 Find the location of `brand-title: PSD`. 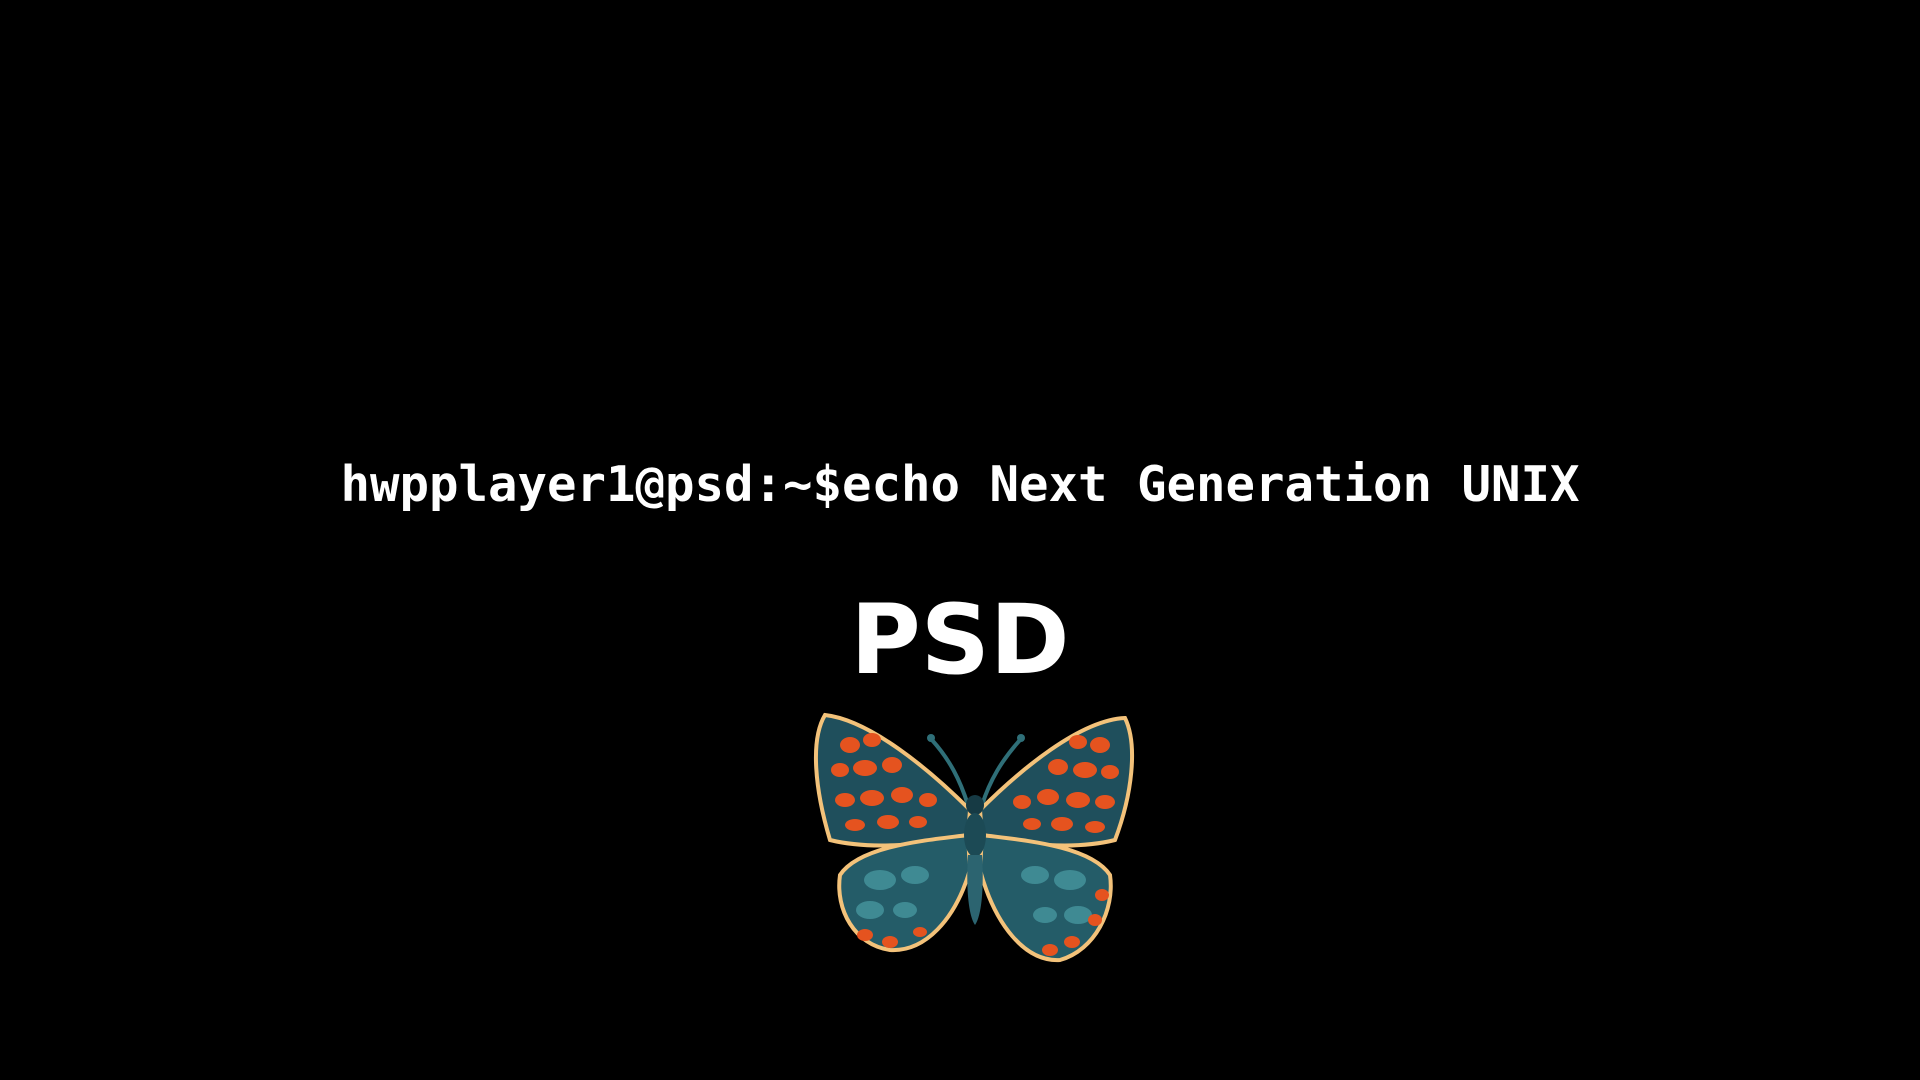

brand-title: PSD is located at coordinates (960, 640).